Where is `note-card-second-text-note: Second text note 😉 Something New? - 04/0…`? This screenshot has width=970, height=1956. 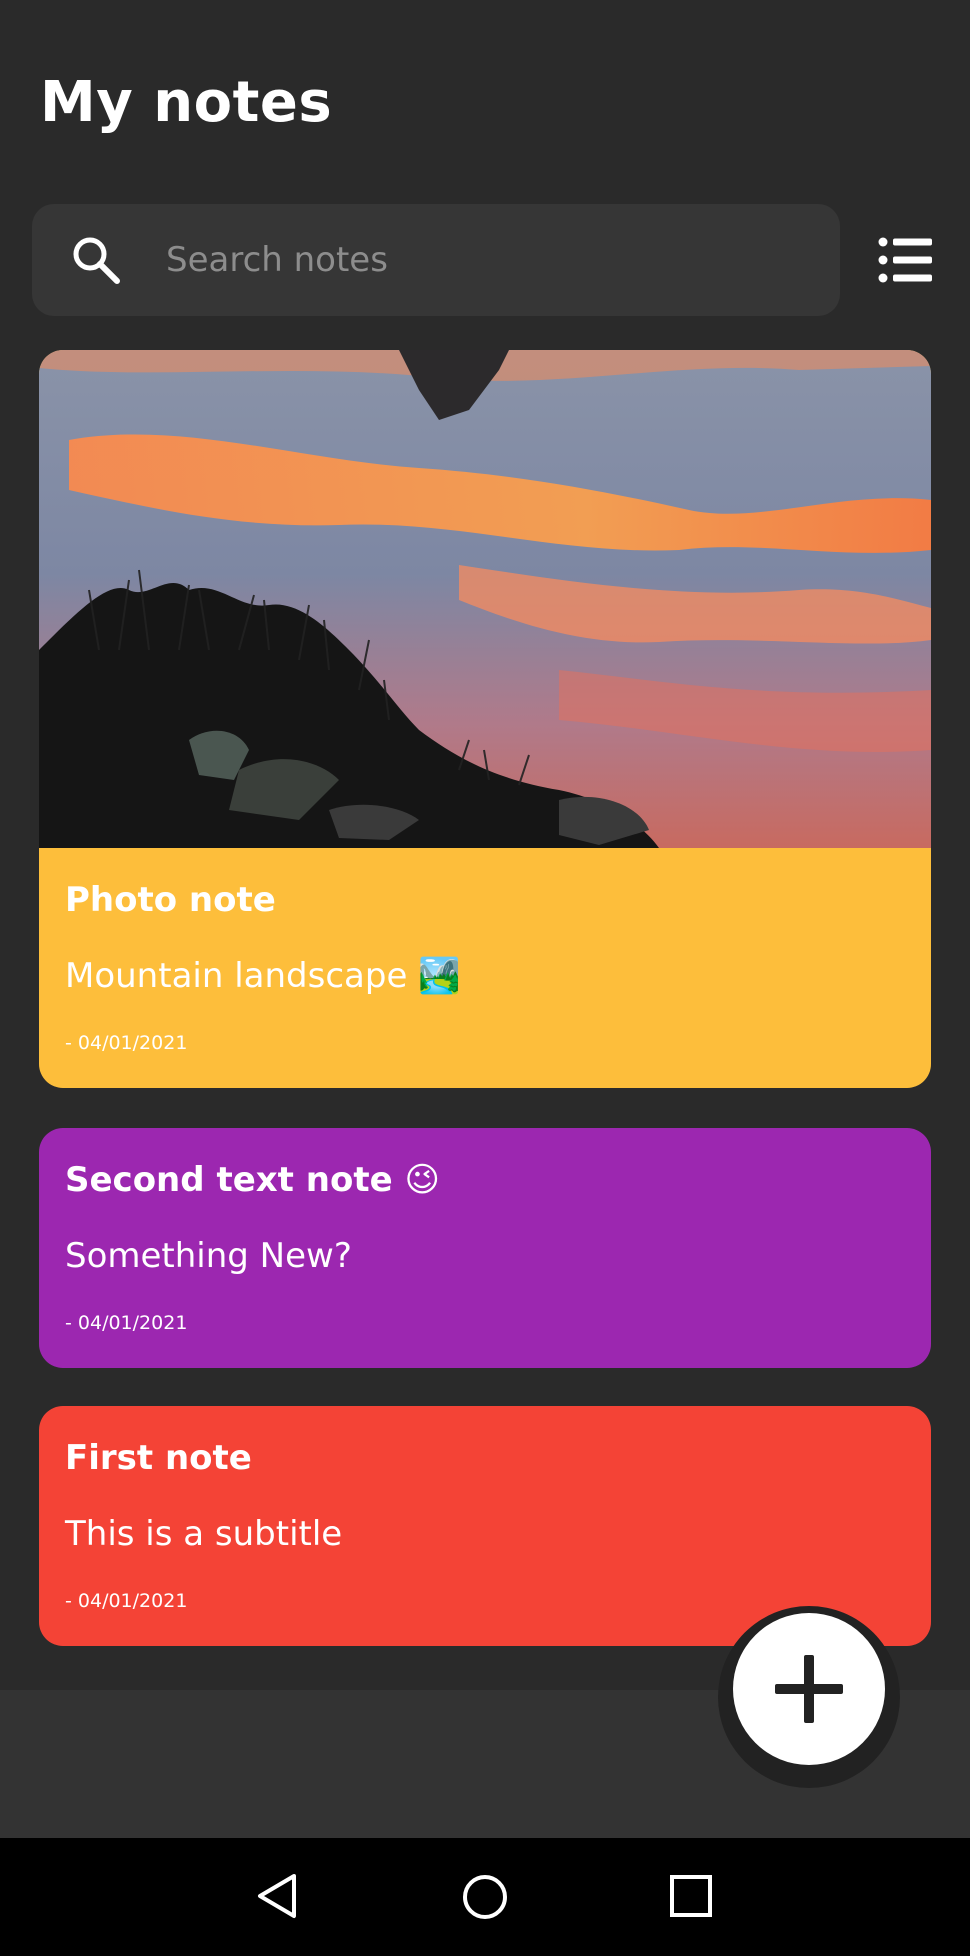 note-card-second-text-note: Second text note 😉 Something New? - 04/0… is located at coordinates (485, 1248).